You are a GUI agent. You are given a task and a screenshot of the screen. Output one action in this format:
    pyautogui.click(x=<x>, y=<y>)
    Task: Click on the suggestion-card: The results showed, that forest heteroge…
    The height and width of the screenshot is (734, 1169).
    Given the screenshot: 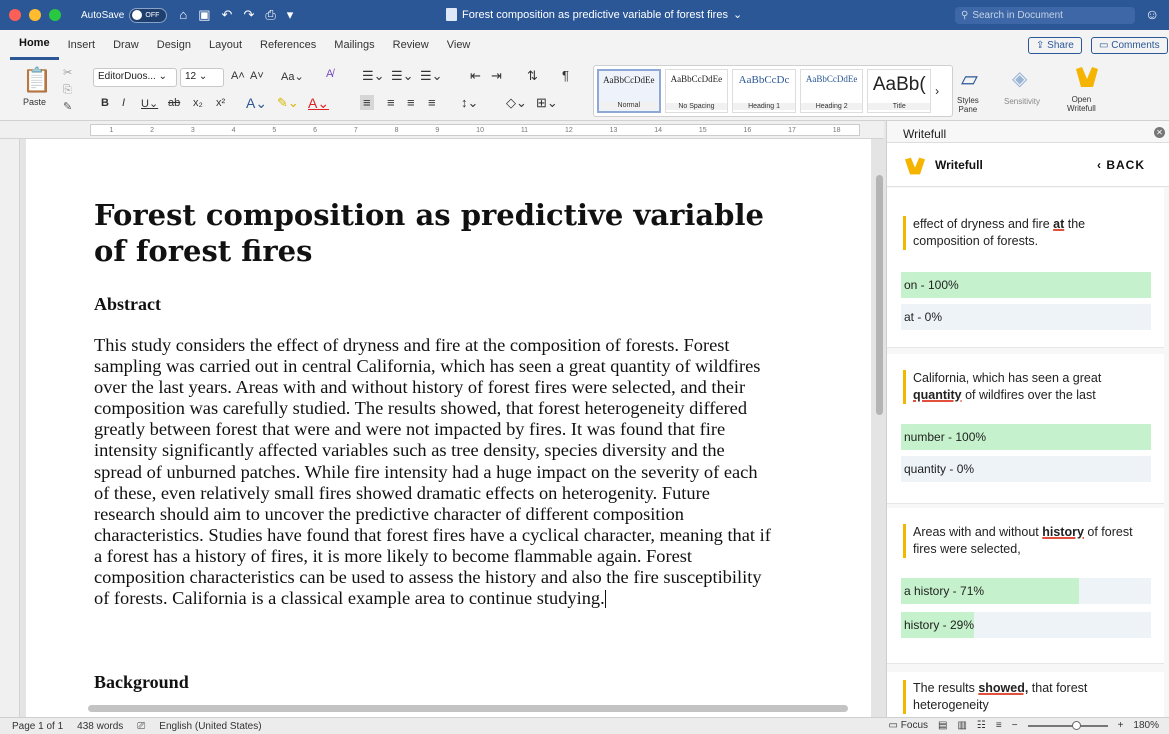 What is the action you would take?
    pyautogui.click(x=1025, y=694)
    